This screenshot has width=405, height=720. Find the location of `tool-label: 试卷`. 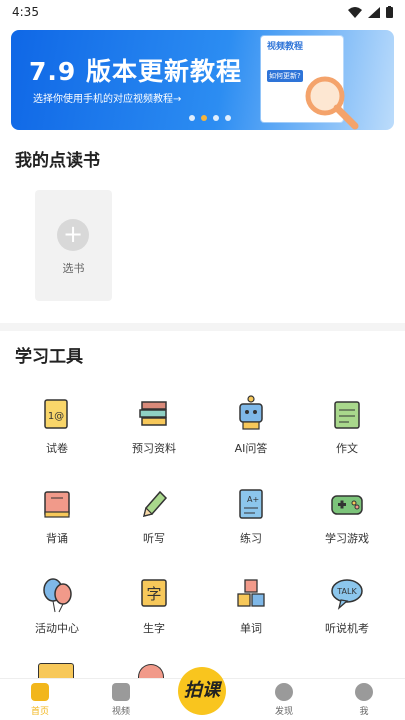

tool-label: 试卷 is located at coordinates (57, 448).